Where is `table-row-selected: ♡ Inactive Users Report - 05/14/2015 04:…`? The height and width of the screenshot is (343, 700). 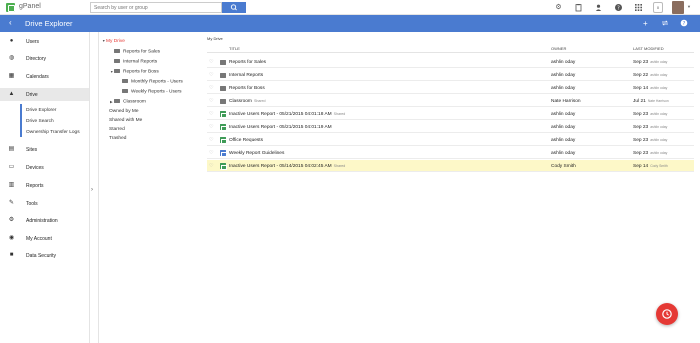
table-row-selected: ♡ Inactive Users Report - 05/14/2015 04:… is located at coordinates (450, 166).